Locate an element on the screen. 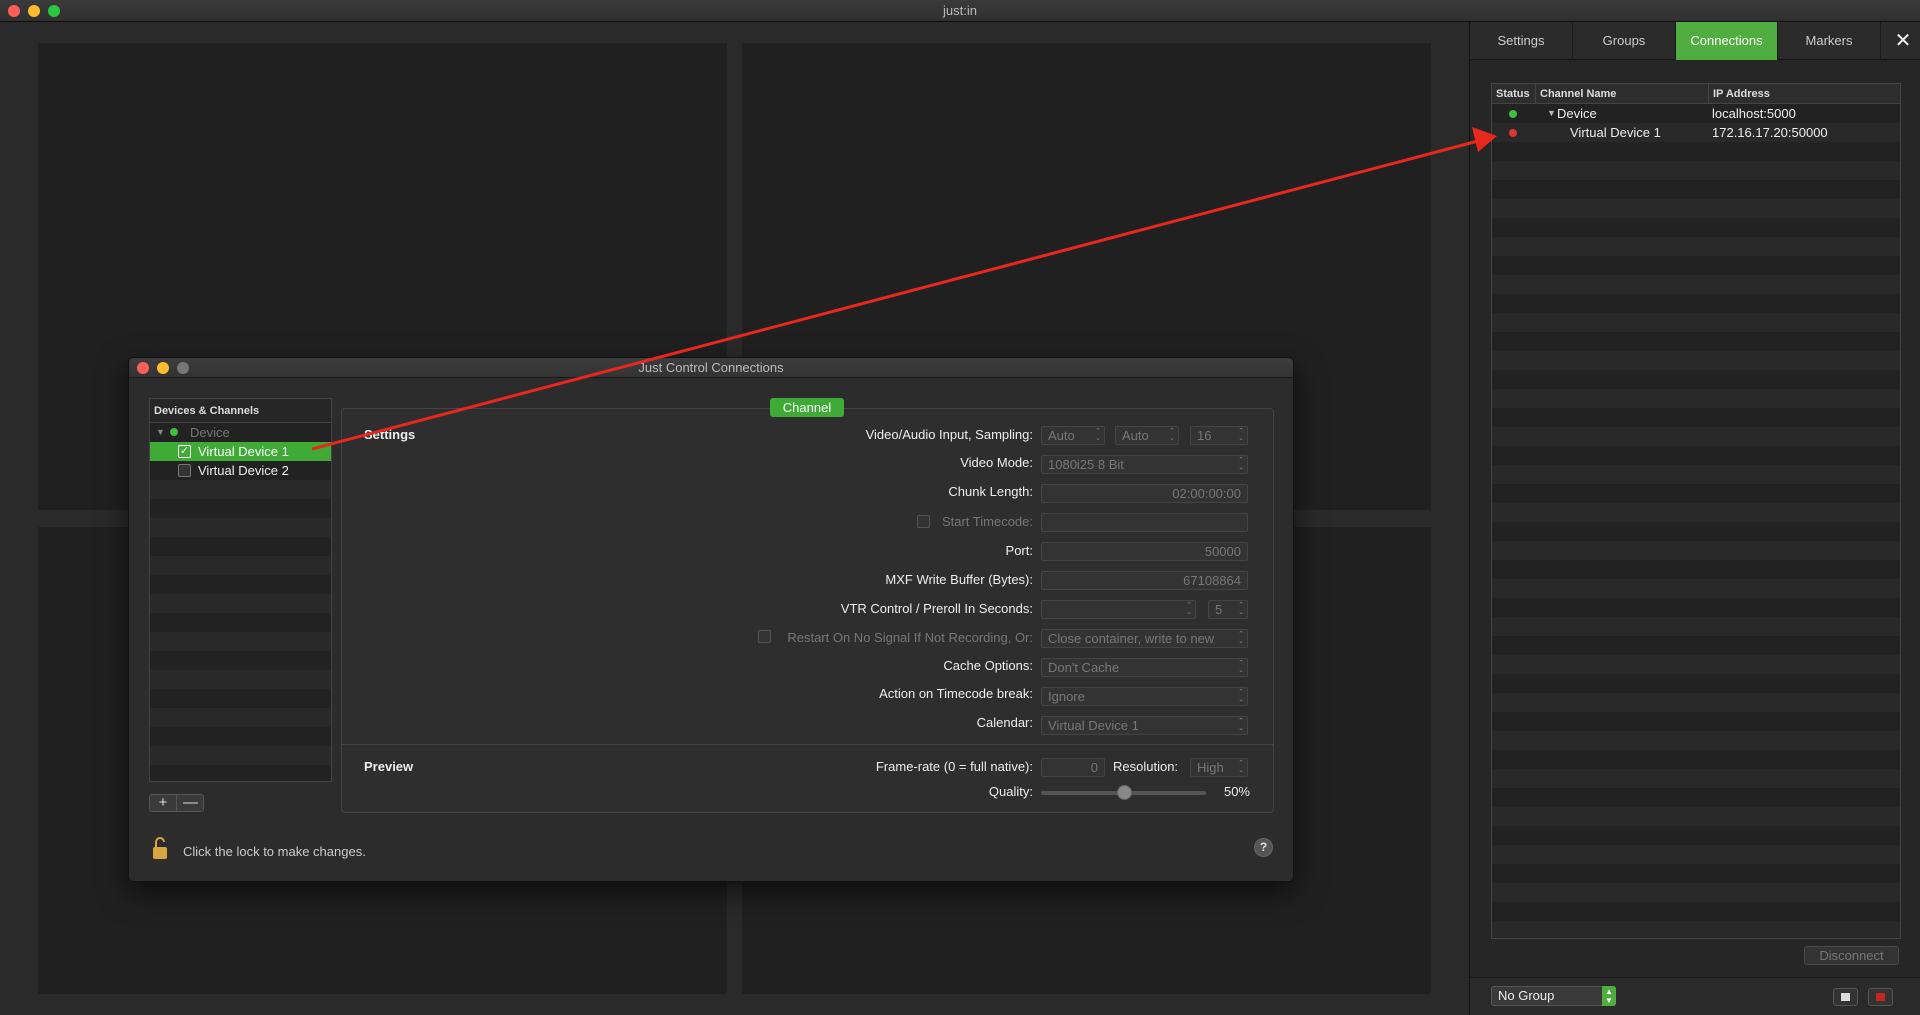 The image size is (1920, 1015). table-row: Virtual Device 1 172.16.17.20:50000 is located at coordinates (1696, 132).